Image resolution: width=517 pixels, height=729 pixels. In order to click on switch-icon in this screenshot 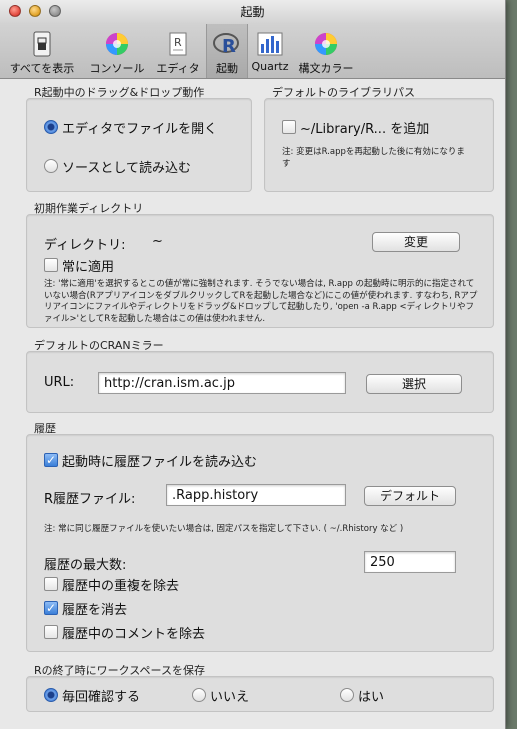, I will do `click(42, 44)`.